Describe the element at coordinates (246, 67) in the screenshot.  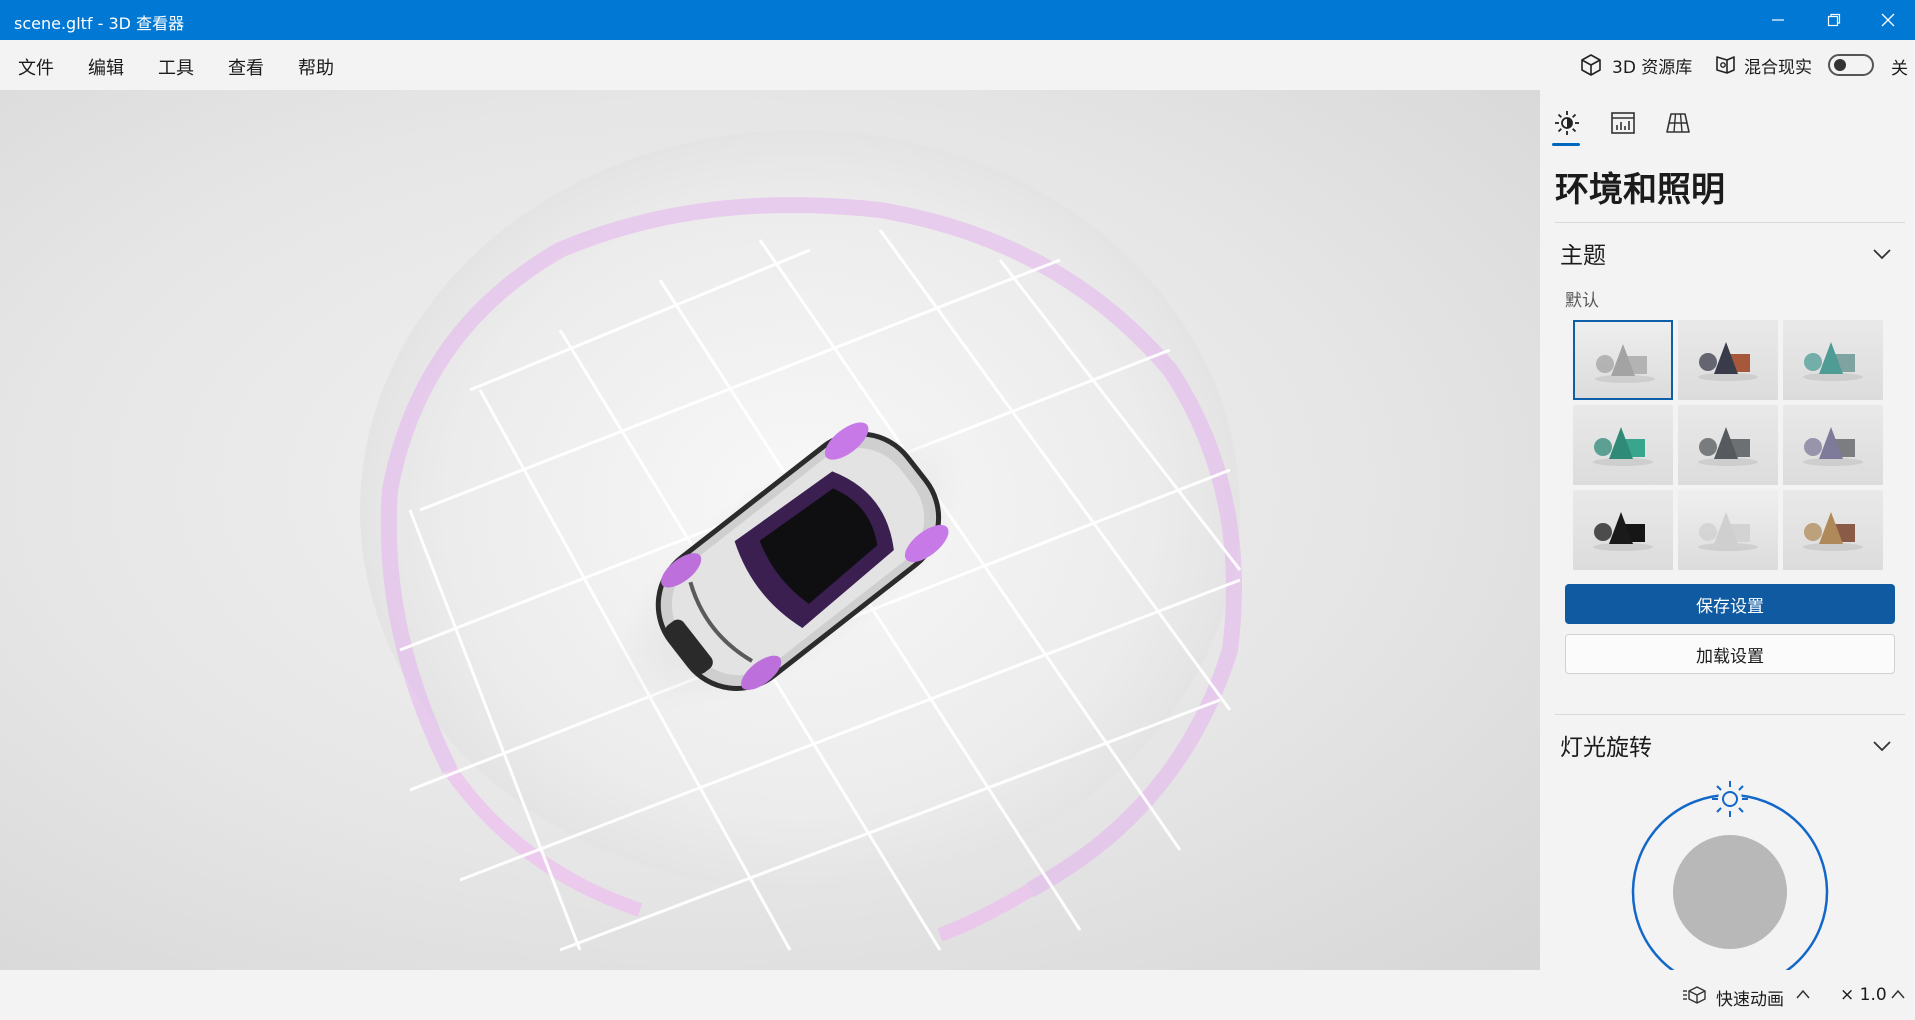
I see `menu-view: 查看` at that location.